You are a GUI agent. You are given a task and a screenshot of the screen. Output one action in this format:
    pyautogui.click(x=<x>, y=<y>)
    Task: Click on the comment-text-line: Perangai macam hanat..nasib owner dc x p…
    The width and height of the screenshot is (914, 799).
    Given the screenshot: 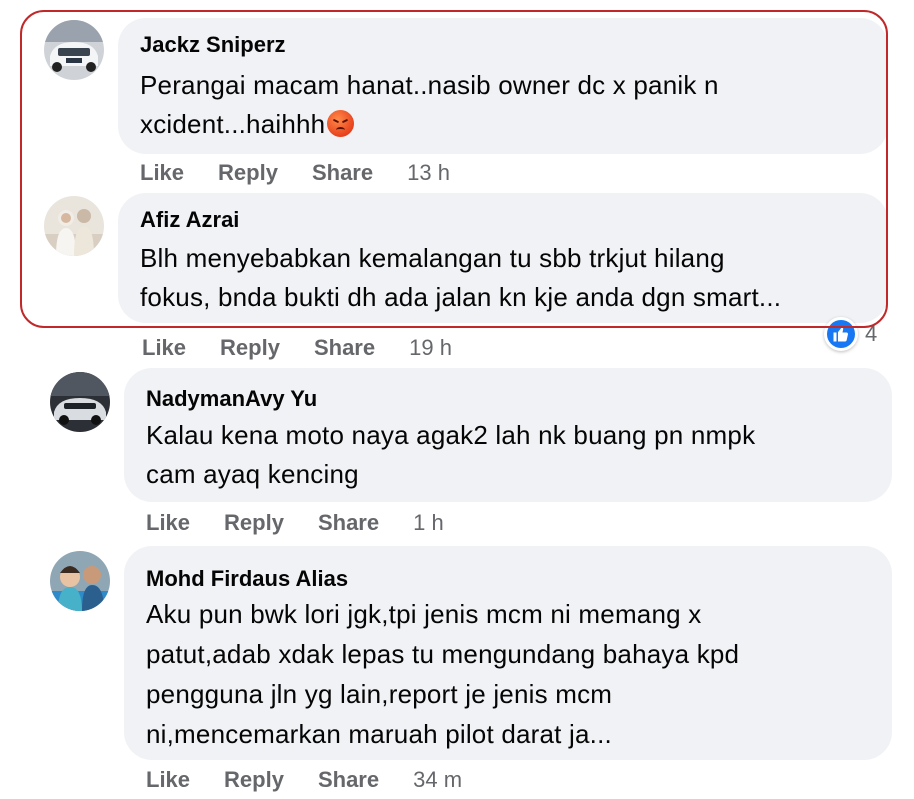 What is the action you would take?
    pyautogui.click(x=429, y=85)
    